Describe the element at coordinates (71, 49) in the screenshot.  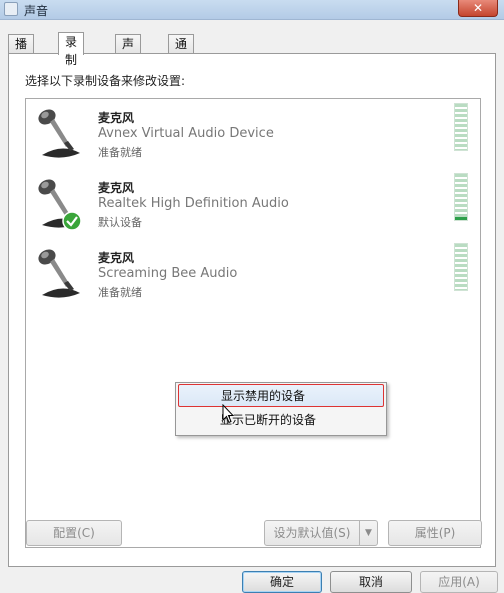
I see `tab-recording: 录制` at that location.